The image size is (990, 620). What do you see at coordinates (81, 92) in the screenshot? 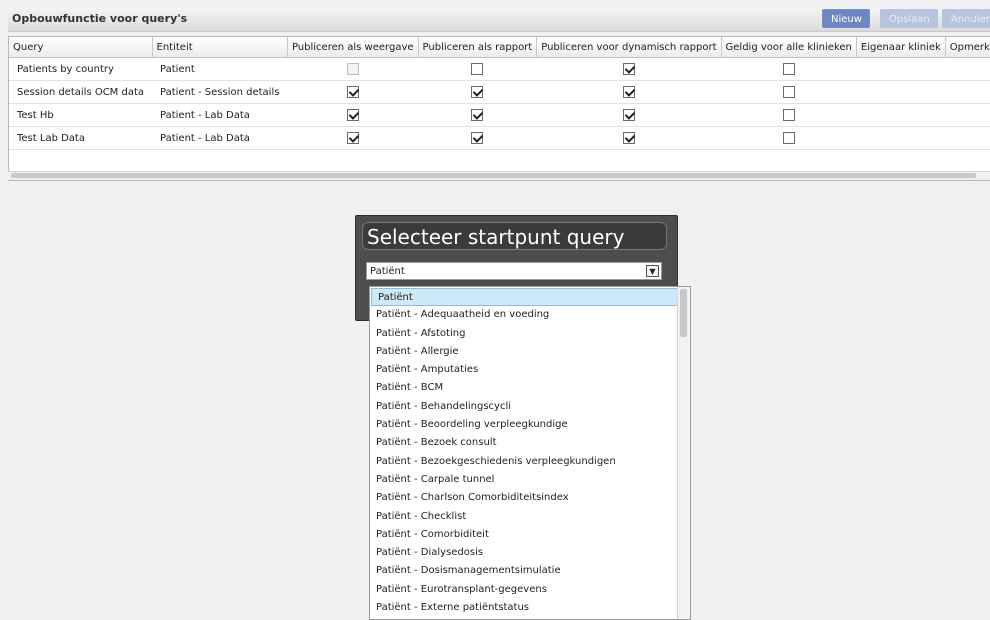
I see `cell-query: Session details OCM data` at bounding box center [81, 92].